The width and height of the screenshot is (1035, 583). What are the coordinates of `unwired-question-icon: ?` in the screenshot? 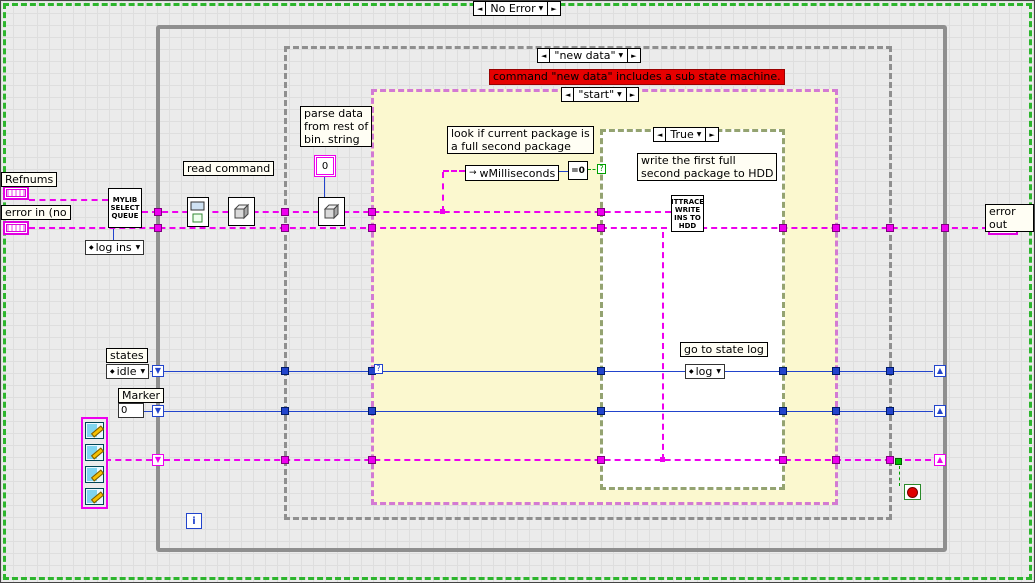 It's located at (378, 369).